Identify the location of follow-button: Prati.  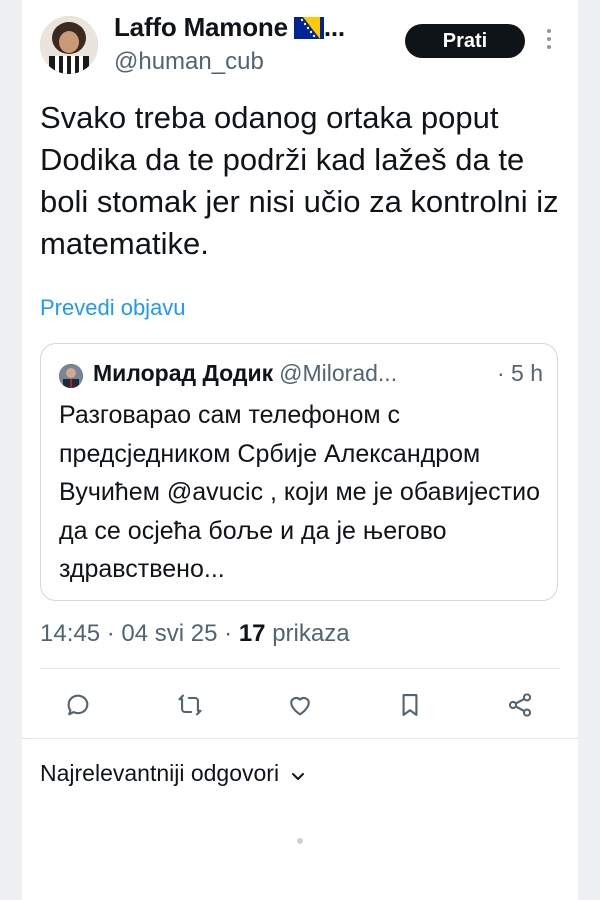
(465, 41).